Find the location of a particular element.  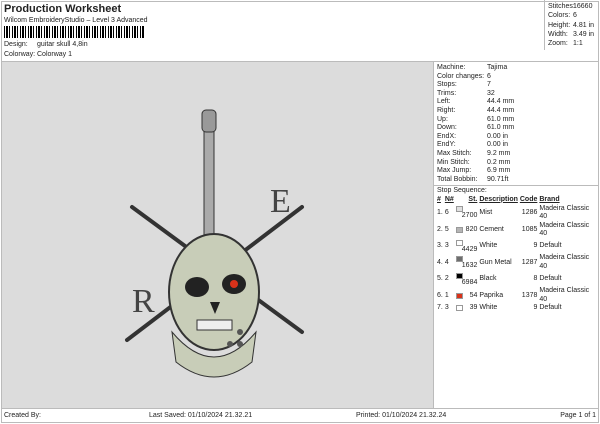

needle-number: 6 is located at coordinates (446, 212).